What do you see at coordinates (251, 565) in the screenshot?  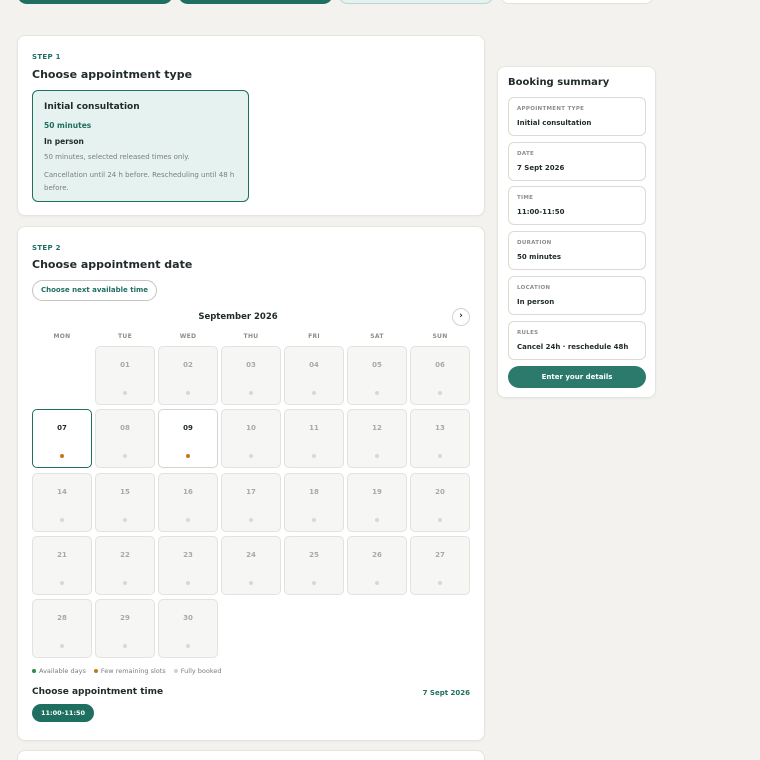 I see `calendar-day: 24` at bounding box center [251, 565].